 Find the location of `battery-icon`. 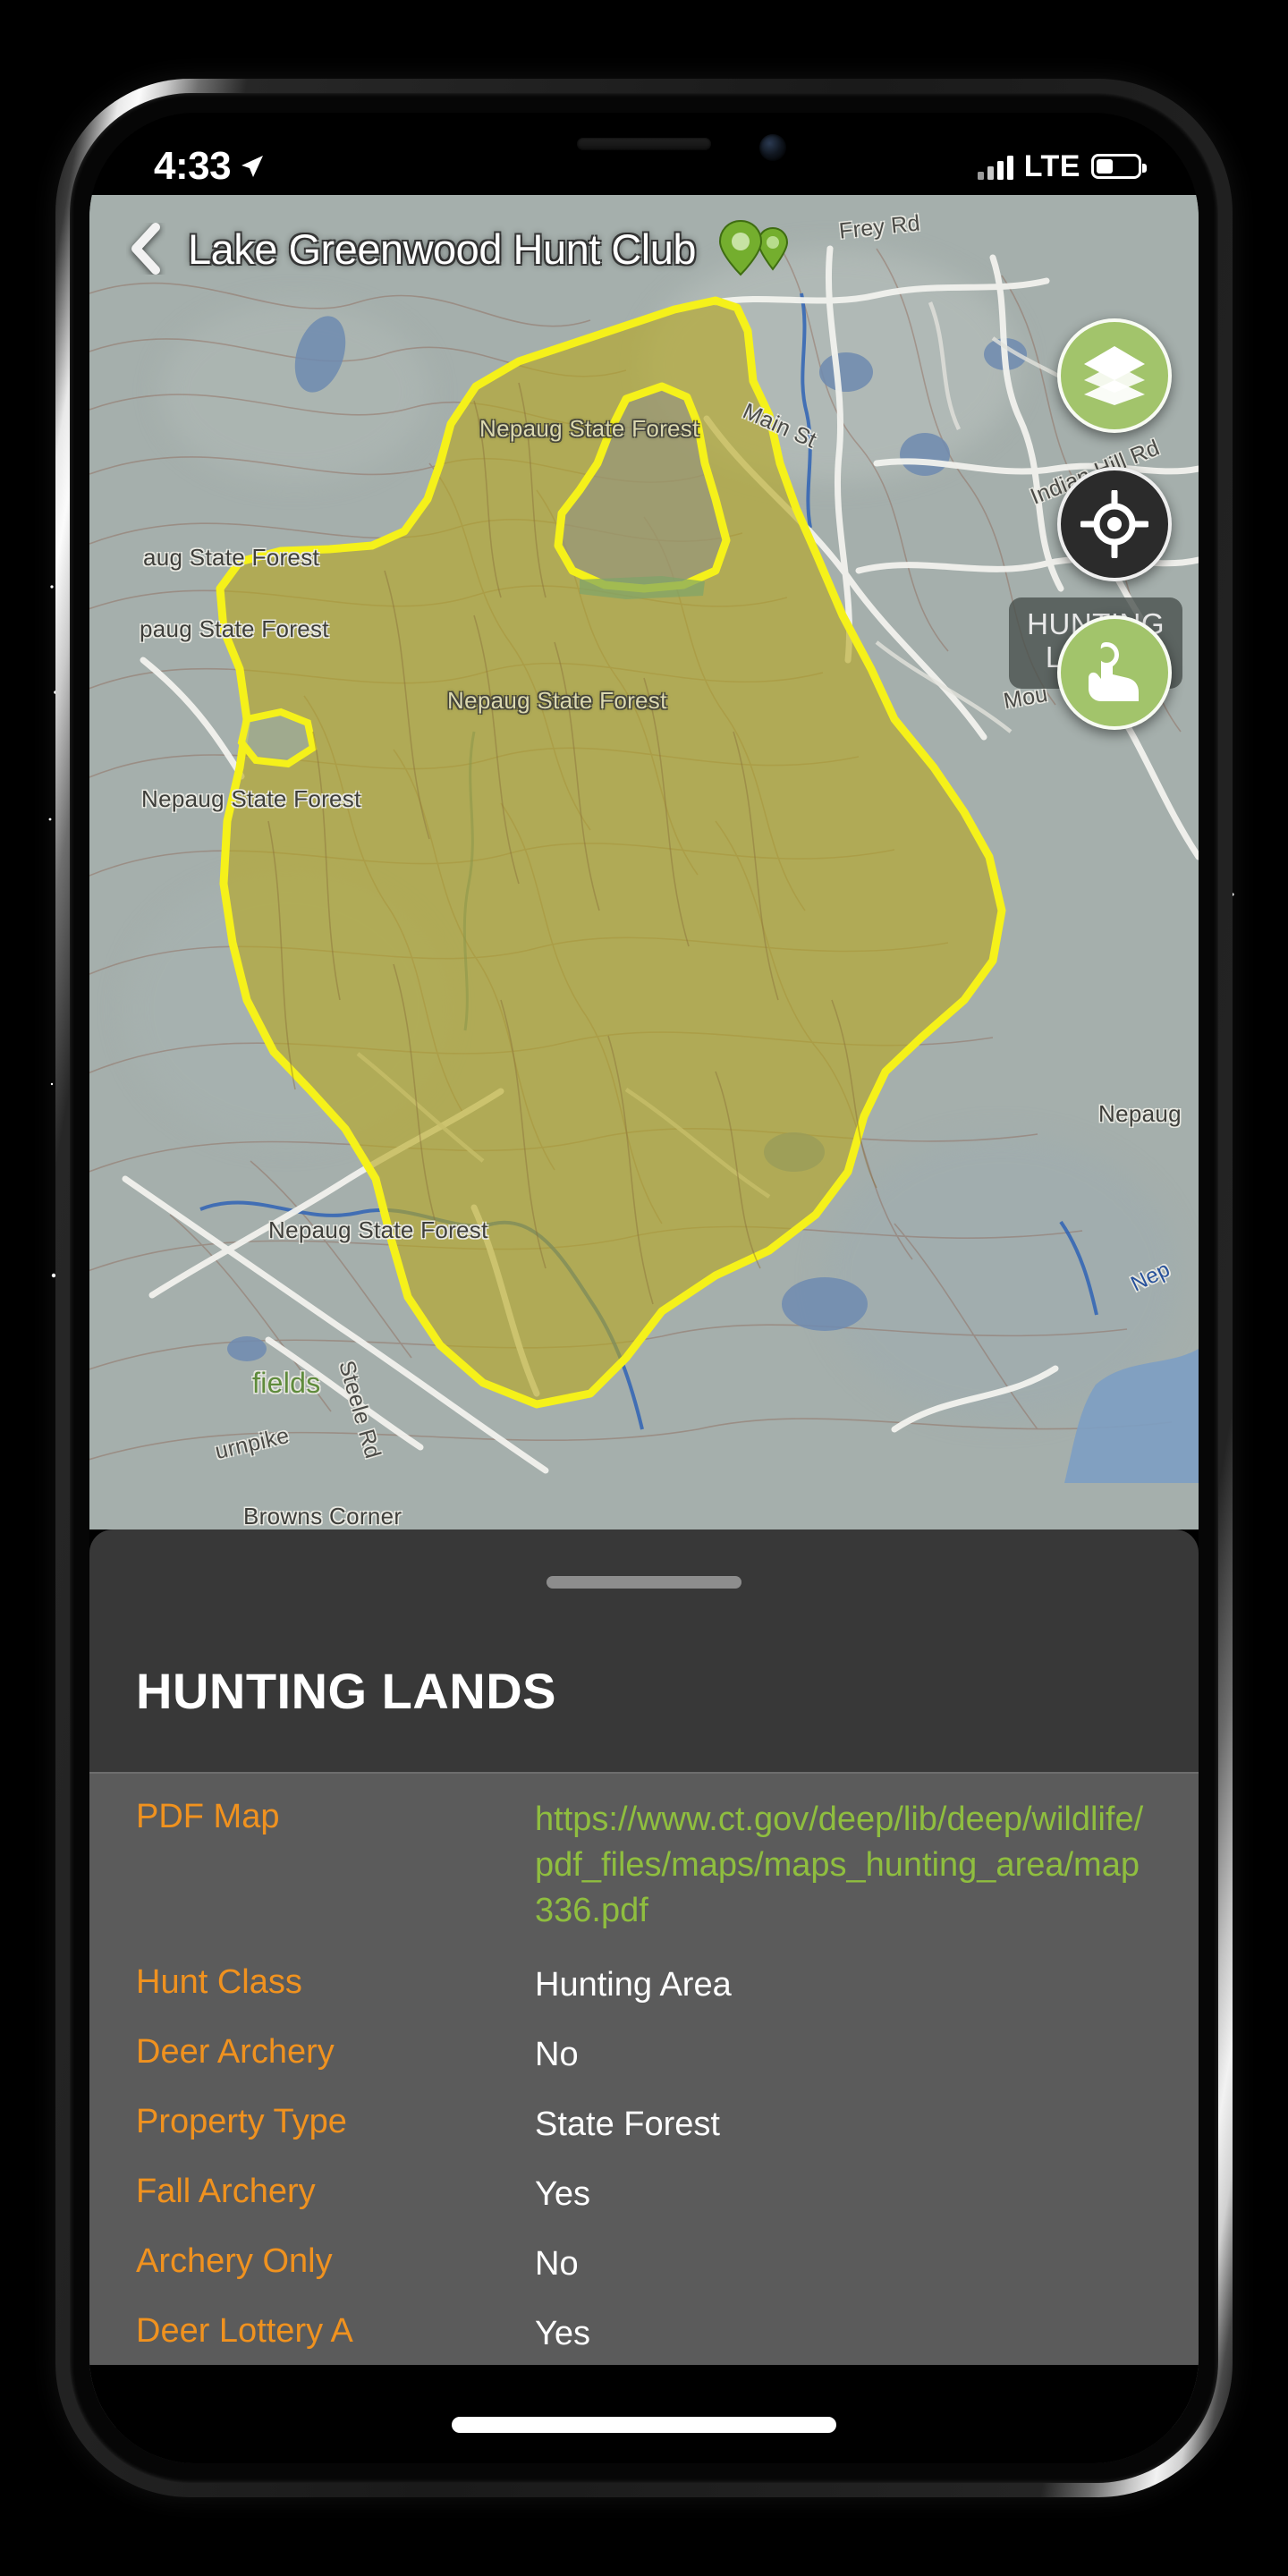

battery-icon is located at coordinates (1119, 166).